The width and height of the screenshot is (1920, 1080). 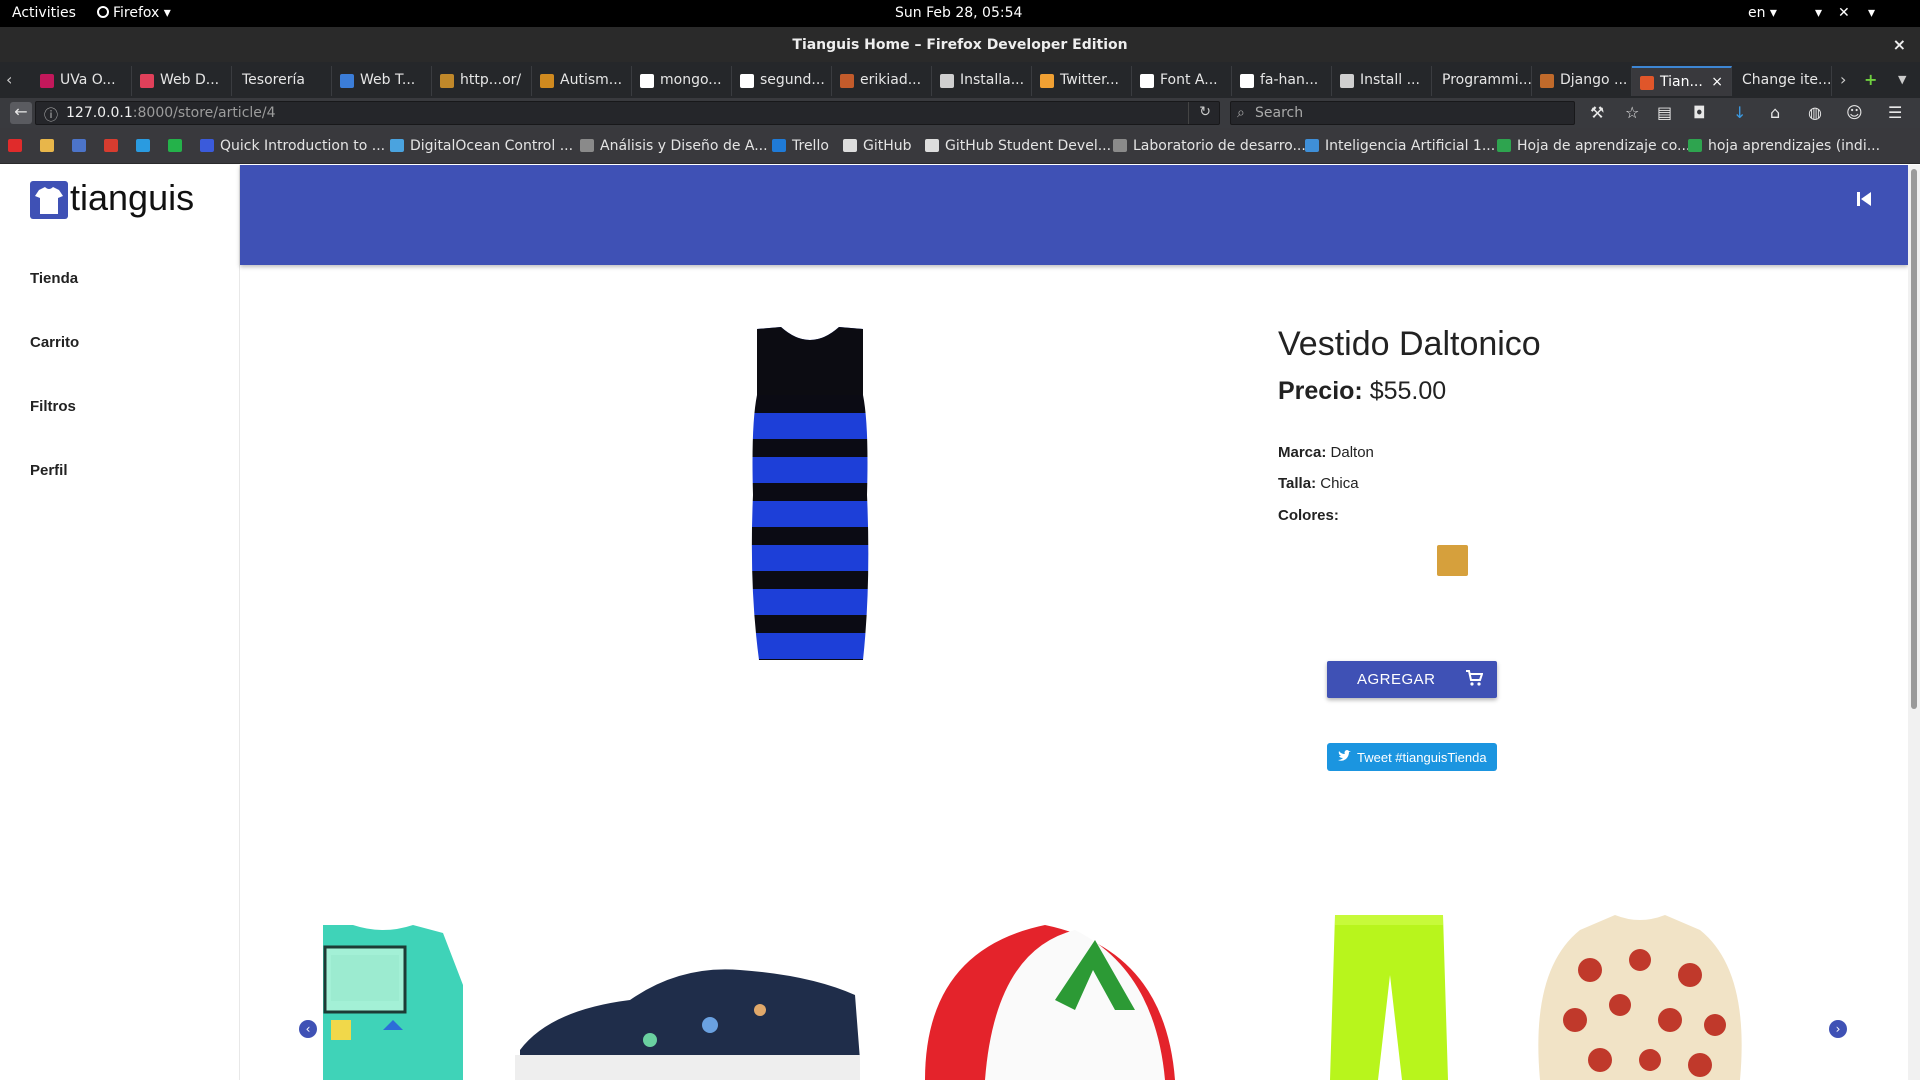 What do you see at coordinates (1844, 13) in the screenshot?
I see `volume-muted-icon: ✕` at bounding box center [1844, 13].